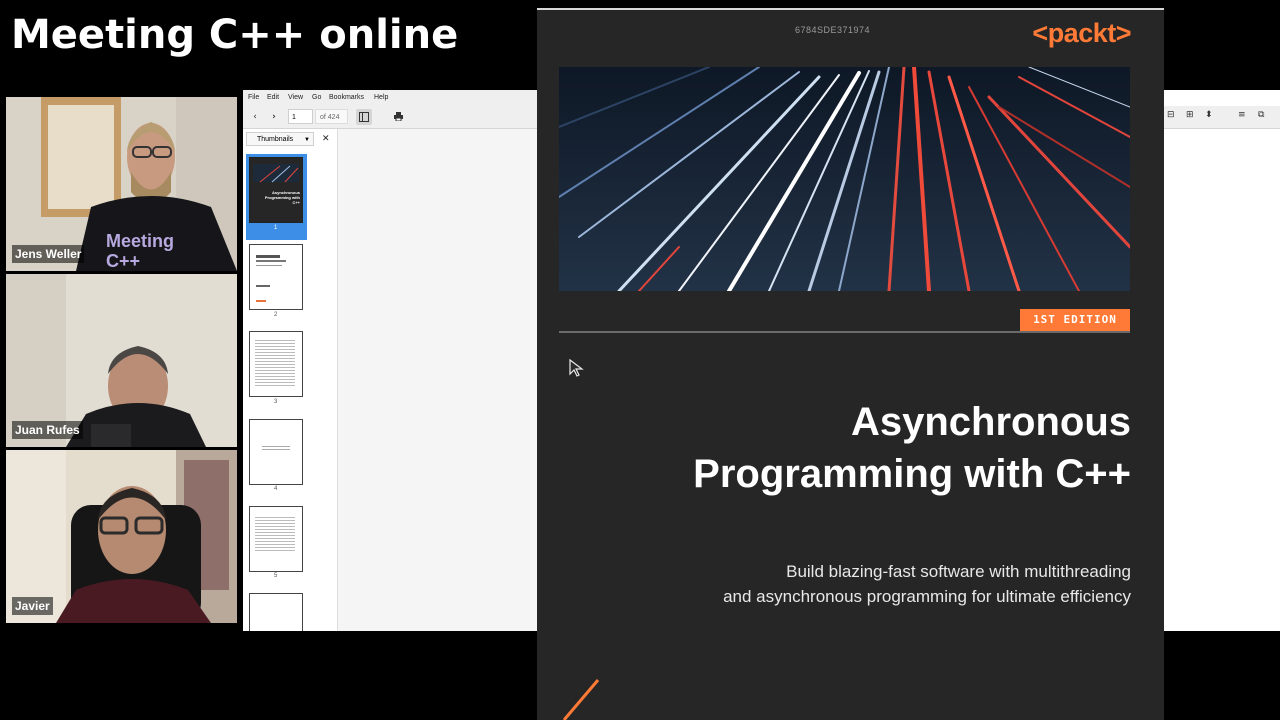  What do you see at coordinates (276, 402) in the screenshot?
I see `thumbnail-number: 3` at bounding box center [276, 402].